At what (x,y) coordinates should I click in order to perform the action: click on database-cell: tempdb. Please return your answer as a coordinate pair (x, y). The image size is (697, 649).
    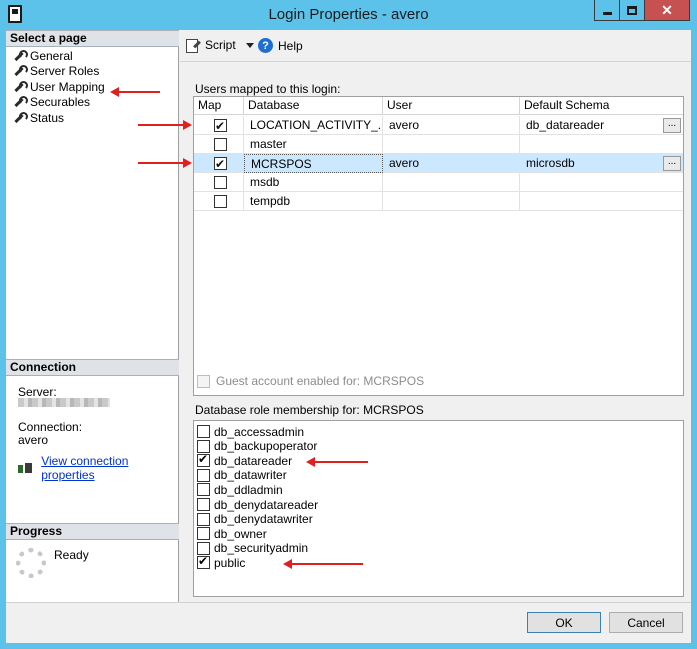
    Looking at the image, I should click on (313, 201).